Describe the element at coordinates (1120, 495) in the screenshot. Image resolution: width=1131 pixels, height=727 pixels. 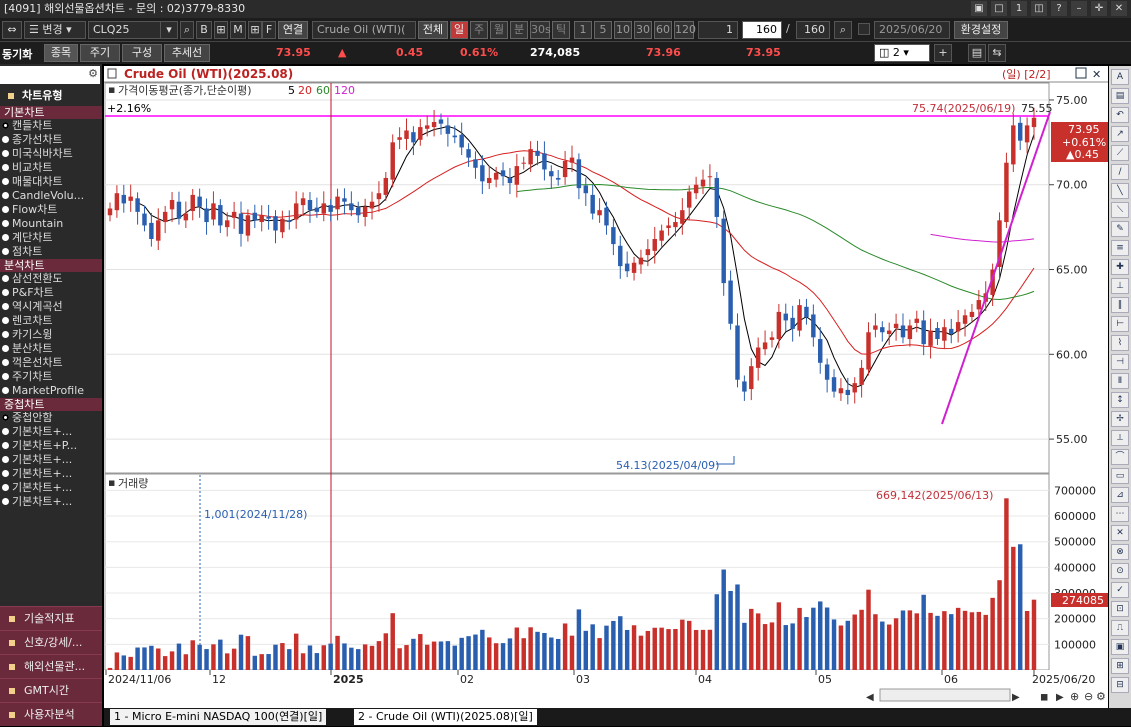
I see `draw-tool-icon: ⊿` at that location.